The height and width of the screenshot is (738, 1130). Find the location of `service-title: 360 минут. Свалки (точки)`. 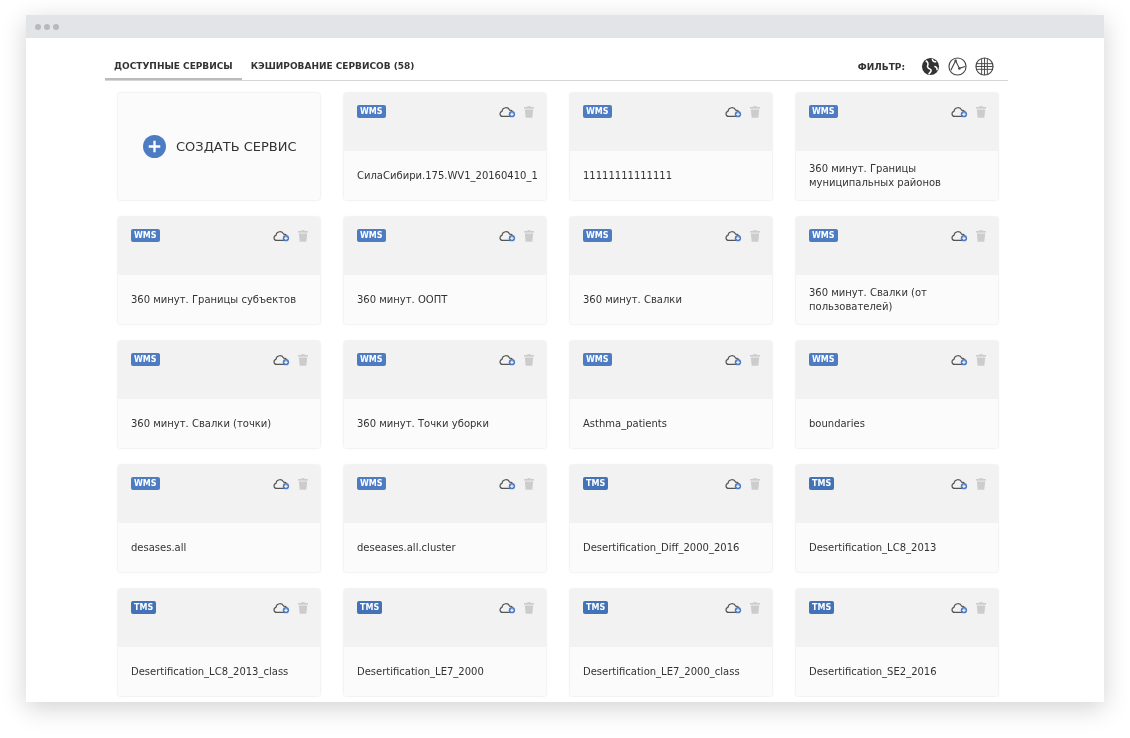

service-title: 360 минут. Свалки (точки) is located at coordinates (201, 423).